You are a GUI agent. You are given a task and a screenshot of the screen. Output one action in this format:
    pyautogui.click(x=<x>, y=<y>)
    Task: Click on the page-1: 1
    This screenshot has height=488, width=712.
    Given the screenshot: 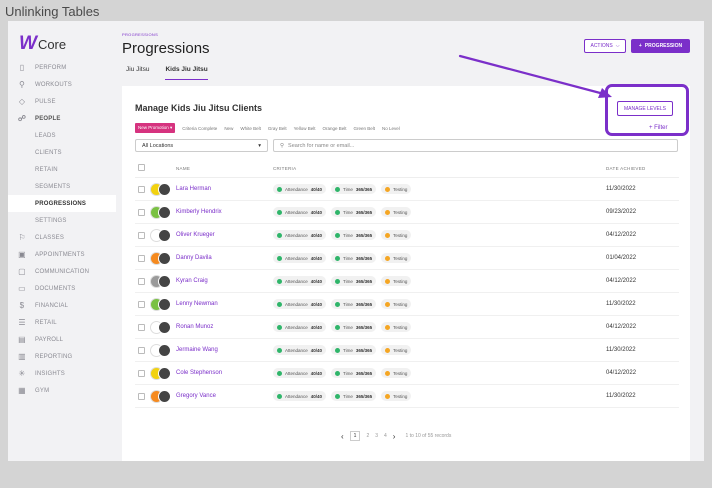 What is the action you would take?
    pyautogui.click(x=355, y=436)
    